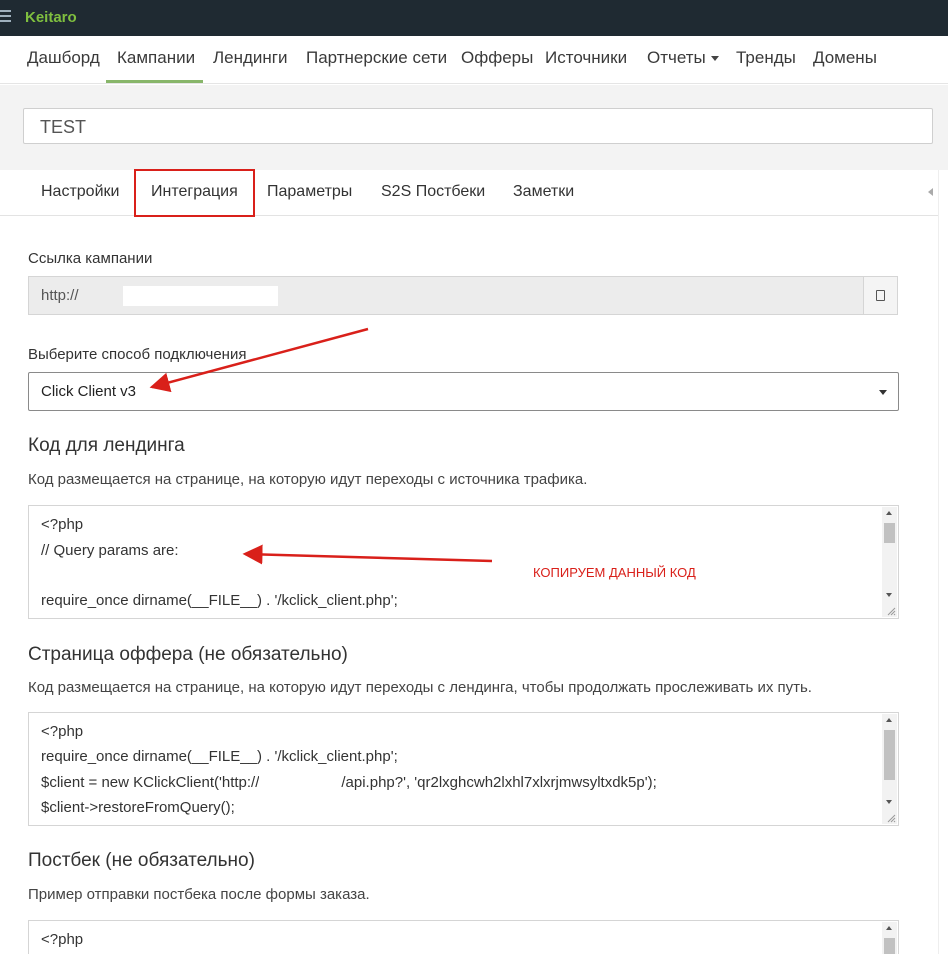 This screenshot has height=954, width=948. What do you see at coordinates (543, 192) in the screenshot?
I see `tab-notes: Заметки` at bounding box center [543, 192].